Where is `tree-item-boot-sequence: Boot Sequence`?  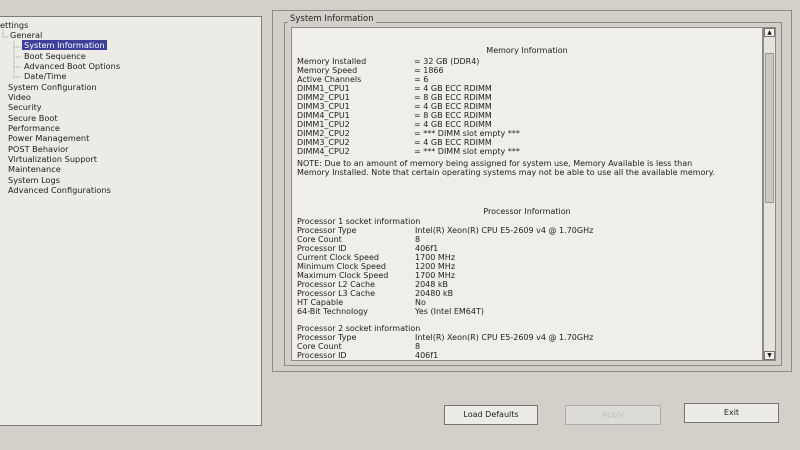
tree-item-boot-sequence: Boot Sequence is located at coordinates (55, 56).